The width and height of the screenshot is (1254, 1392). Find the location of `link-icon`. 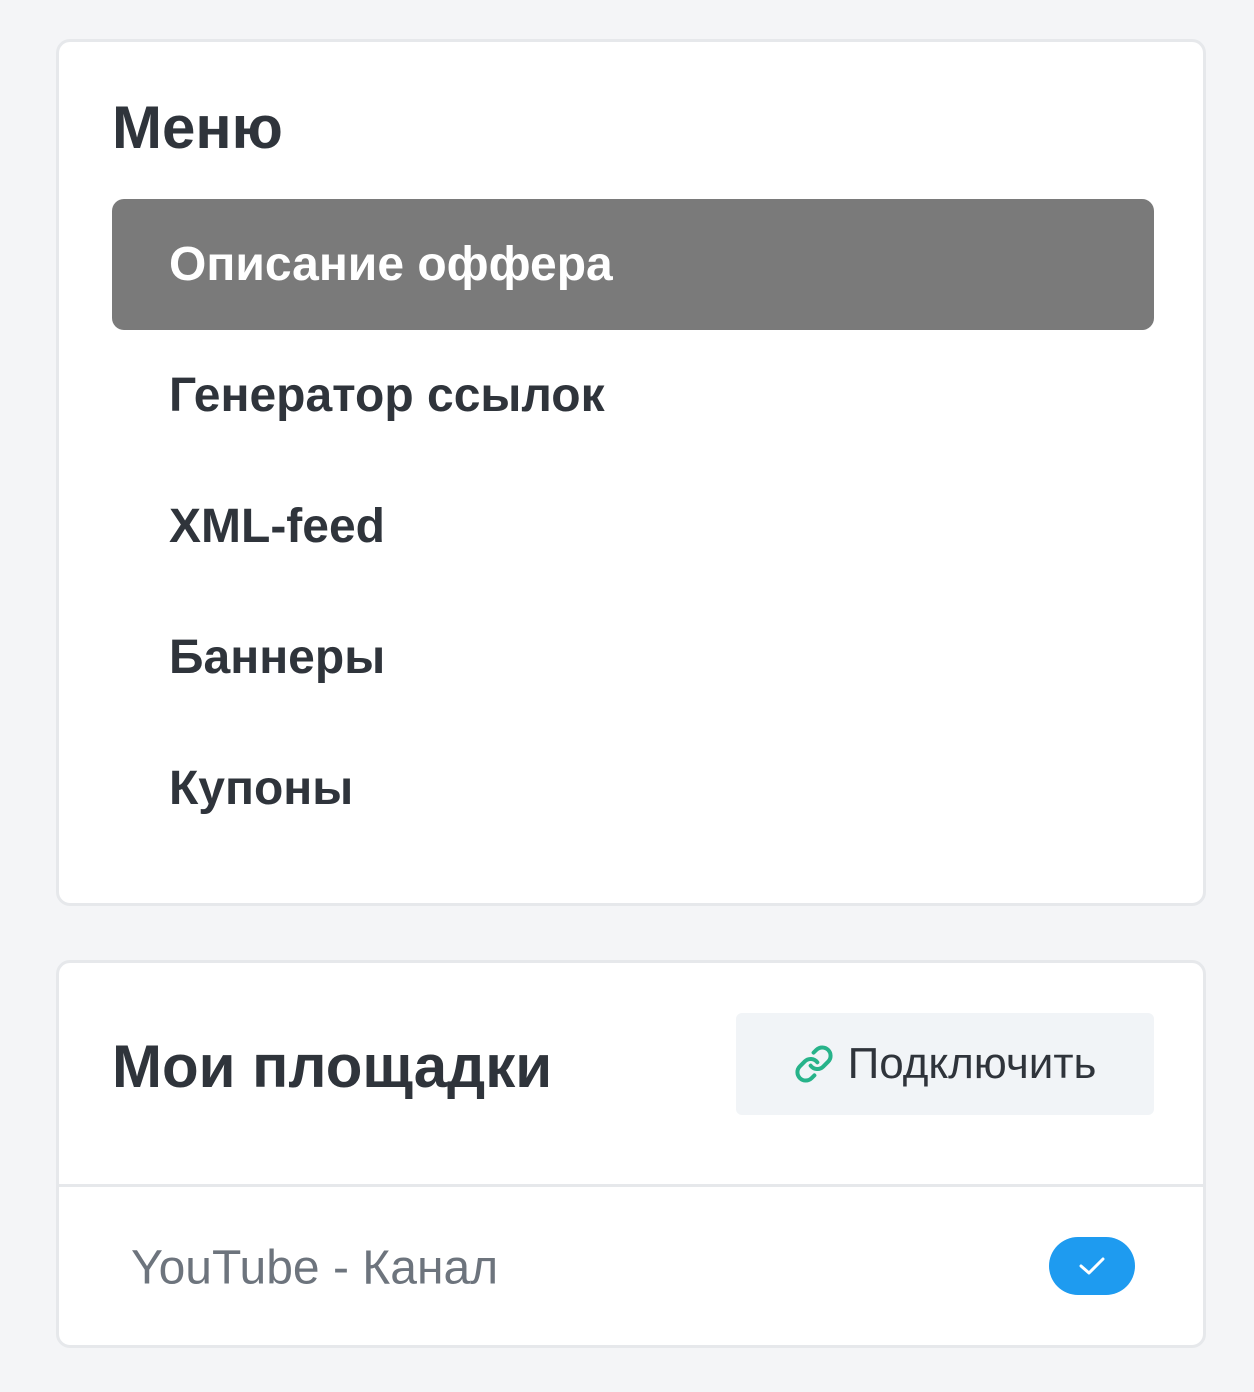

link-icon is located at coordinates (814, 1064).